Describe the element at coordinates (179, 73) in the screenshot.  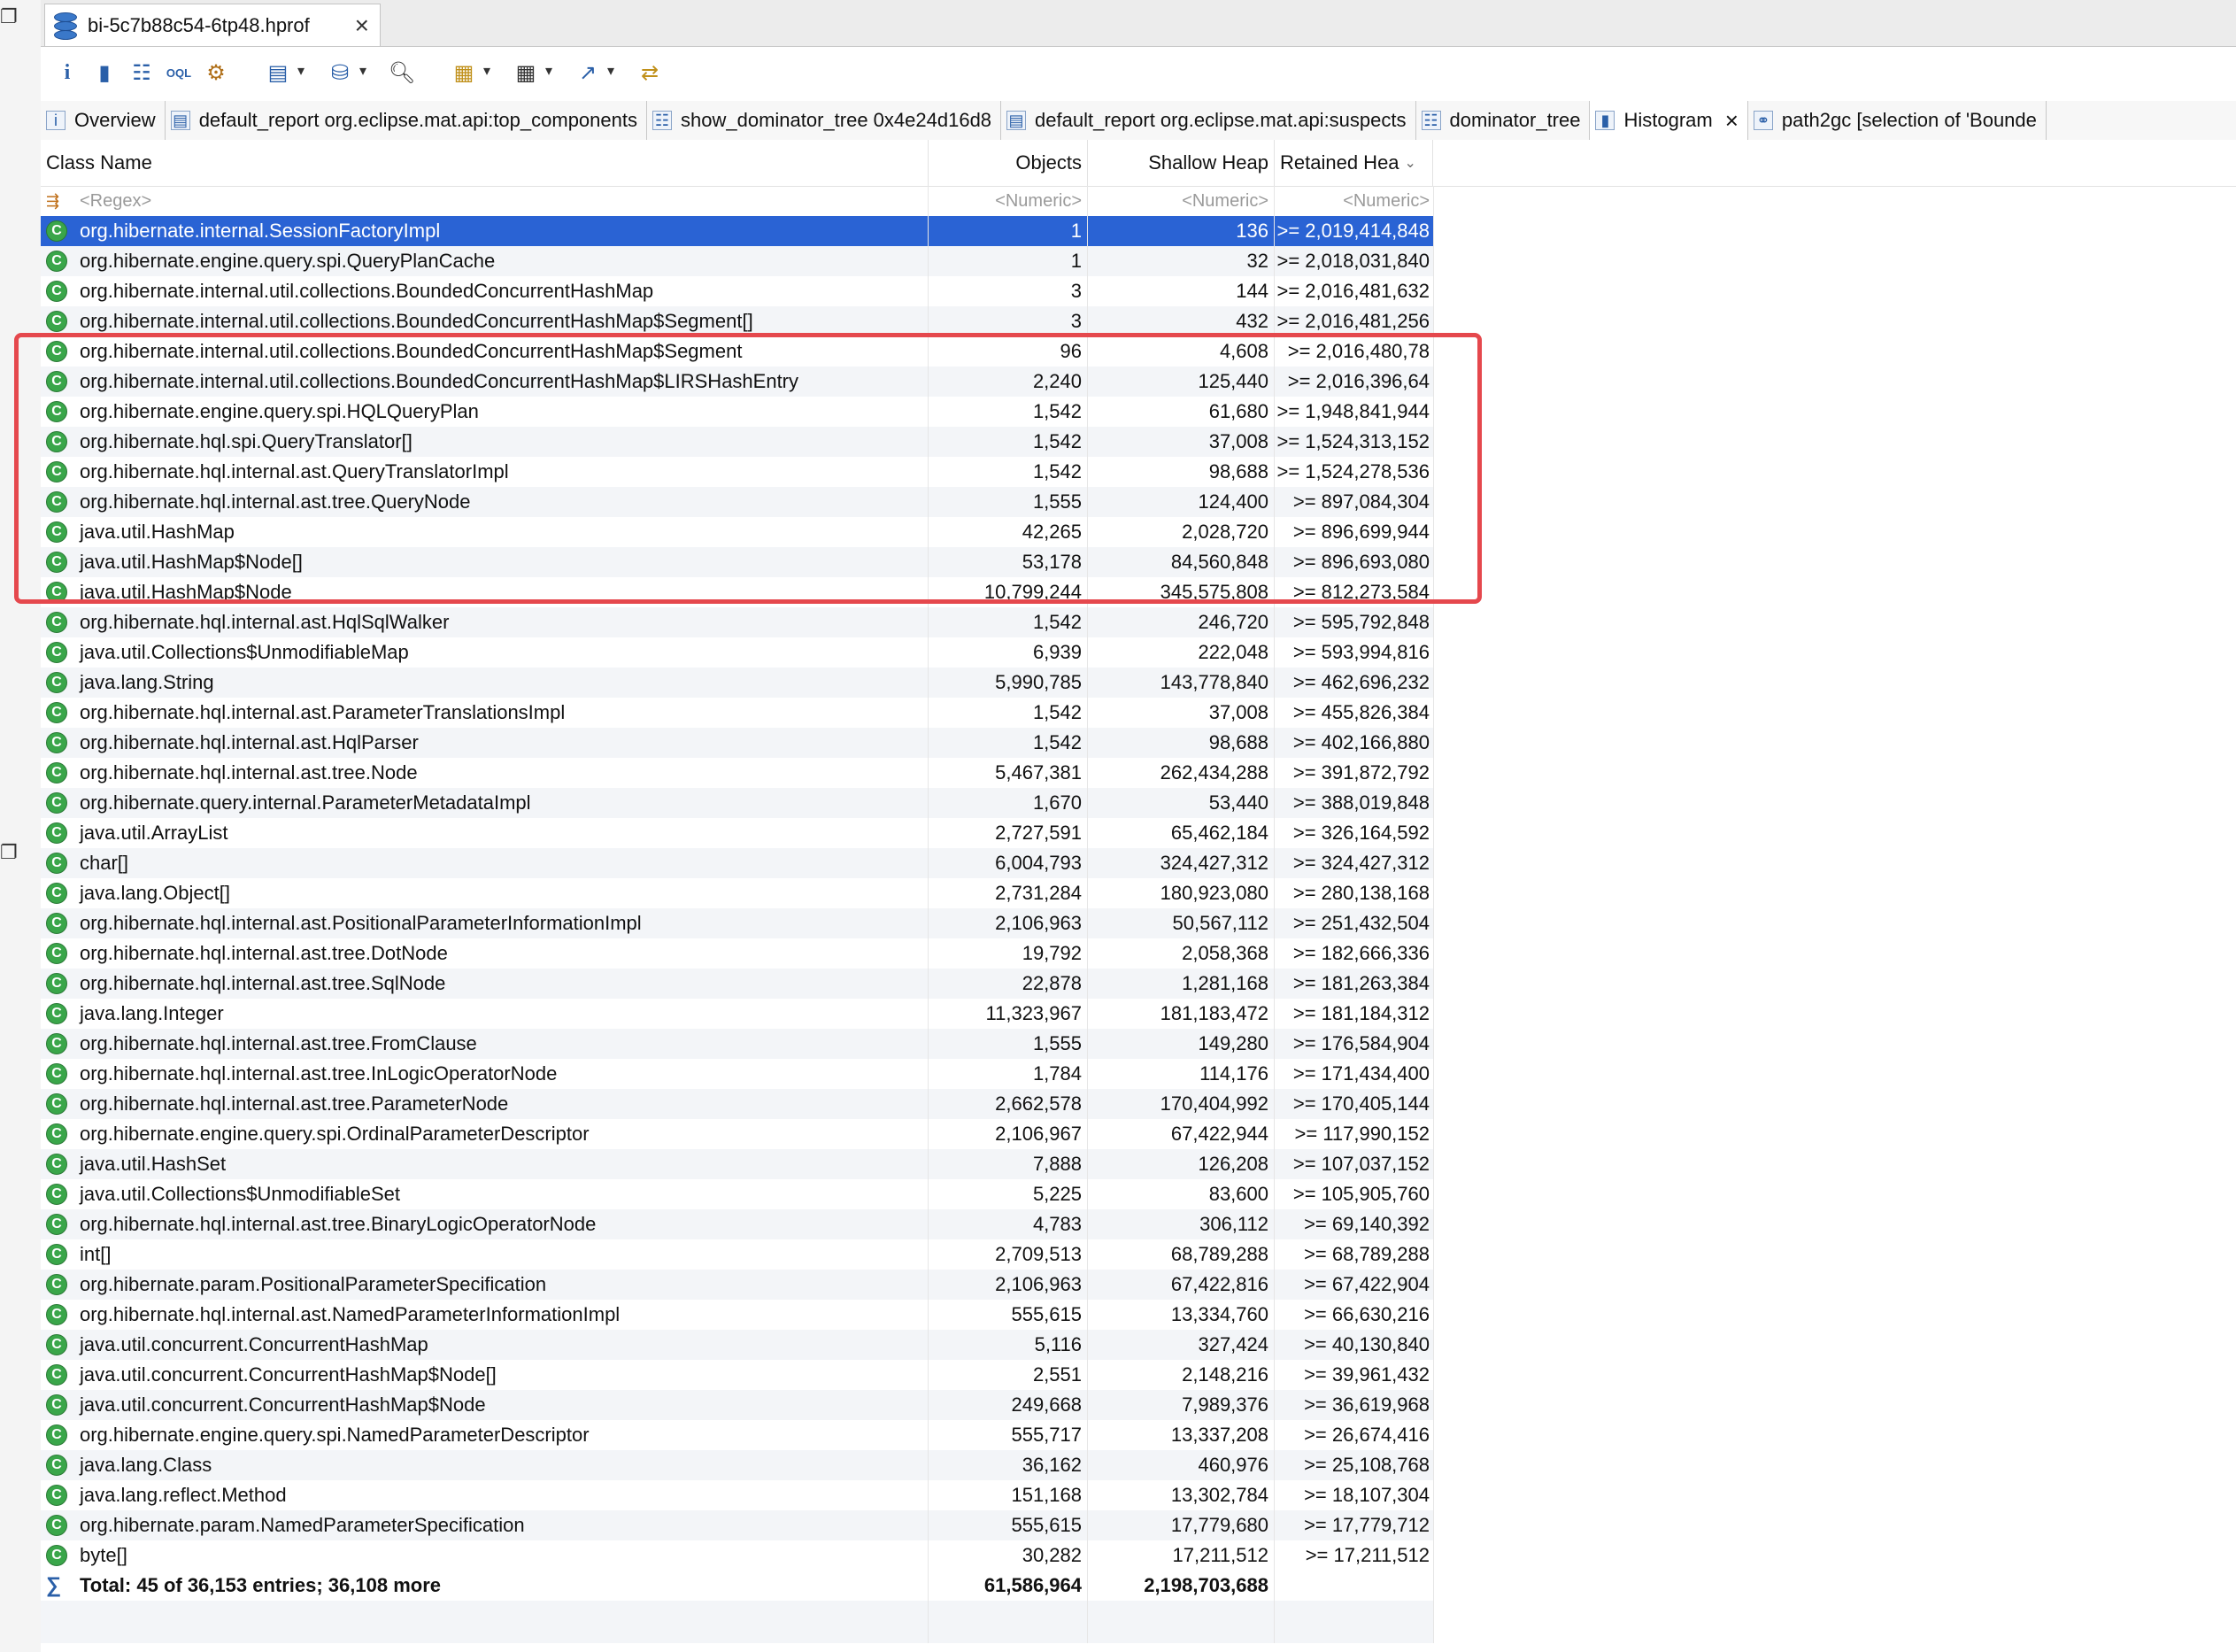
I see `oql-icon: OQL` at that location.